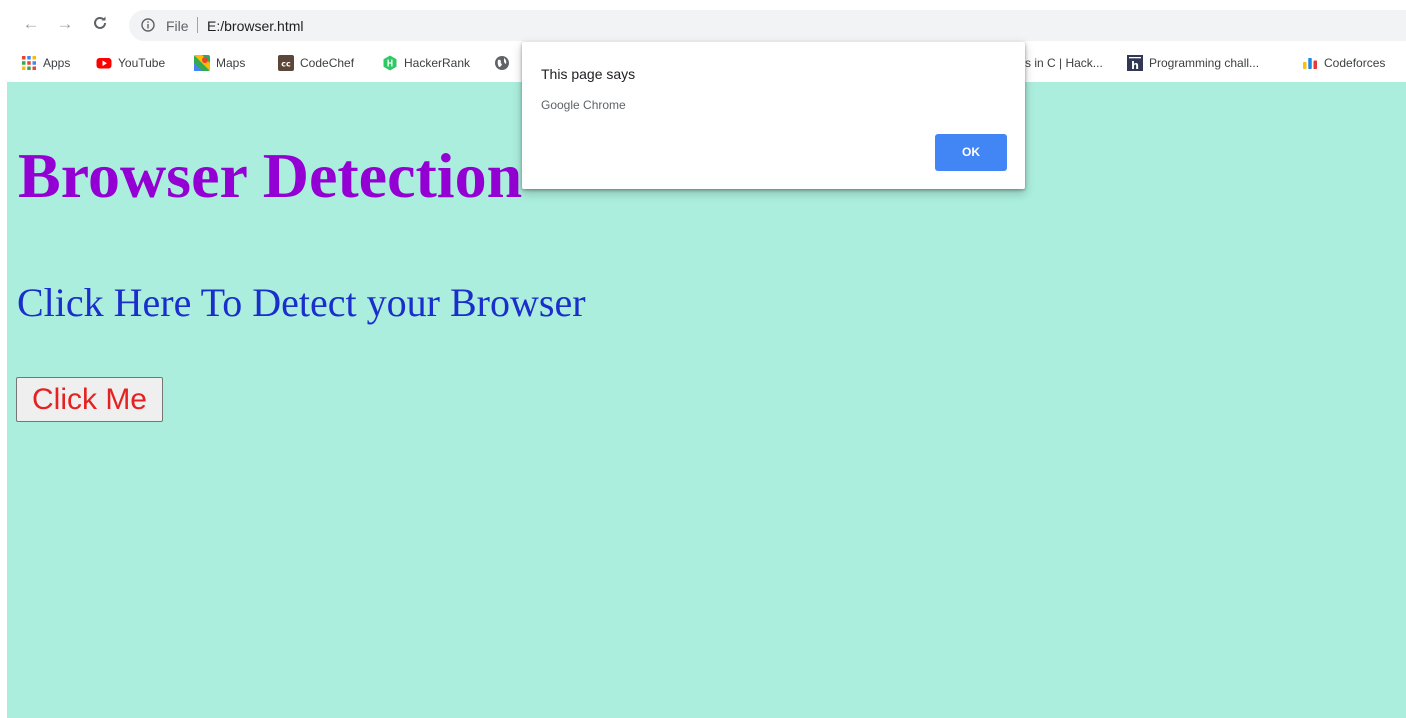 Image resolution: width=1406 pixels, height=718 pixels. I want to click on url-scheme-label: File, so click(177, 26).